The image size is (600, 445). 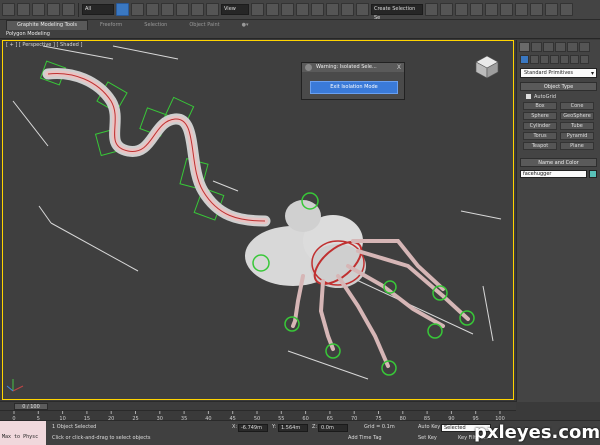 What do you see at coordinates (317, 9) in the screenshot?
I see `angle-snap-icon` at bounding box center [317, 9].